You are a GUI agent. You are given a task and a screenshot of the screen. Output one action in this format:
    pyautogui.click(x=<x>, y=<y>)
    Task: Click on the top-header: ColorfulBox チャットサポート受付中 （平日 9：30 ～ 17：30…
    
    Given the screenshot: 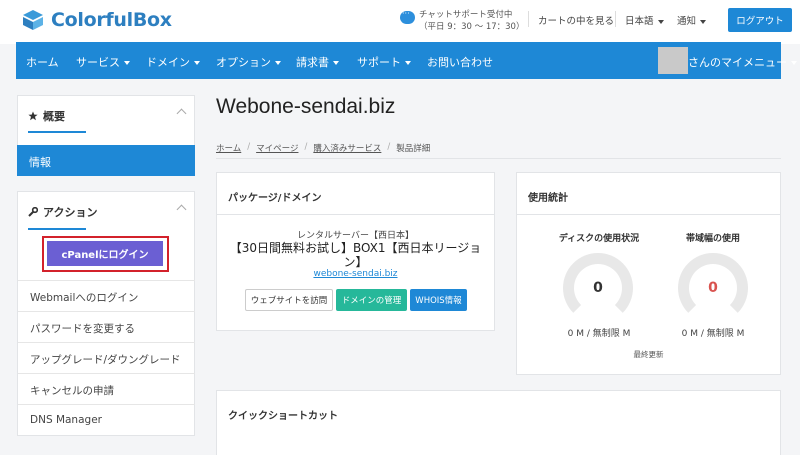 What is the action you would take?
    pyautogui.click(x=400, y=22)
    